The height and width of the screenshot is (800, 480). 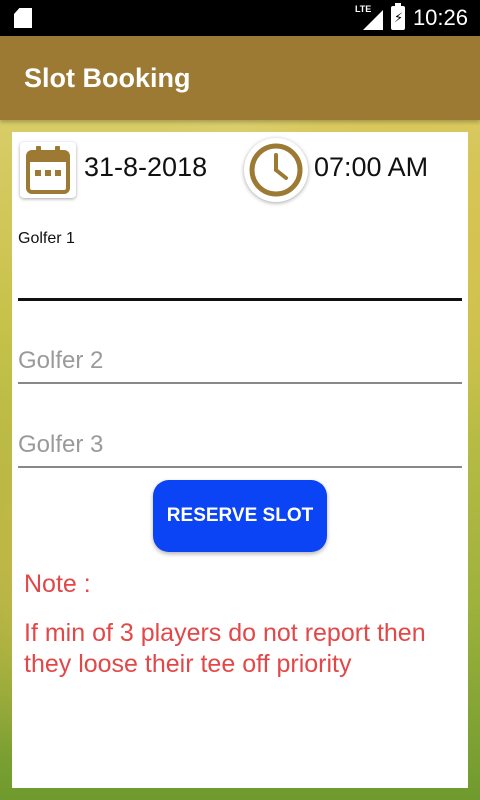 What do you see at coordinates (440, 17) in the screenshot?
I see `status-clock: 10:26` at bounding box center [440, 17].